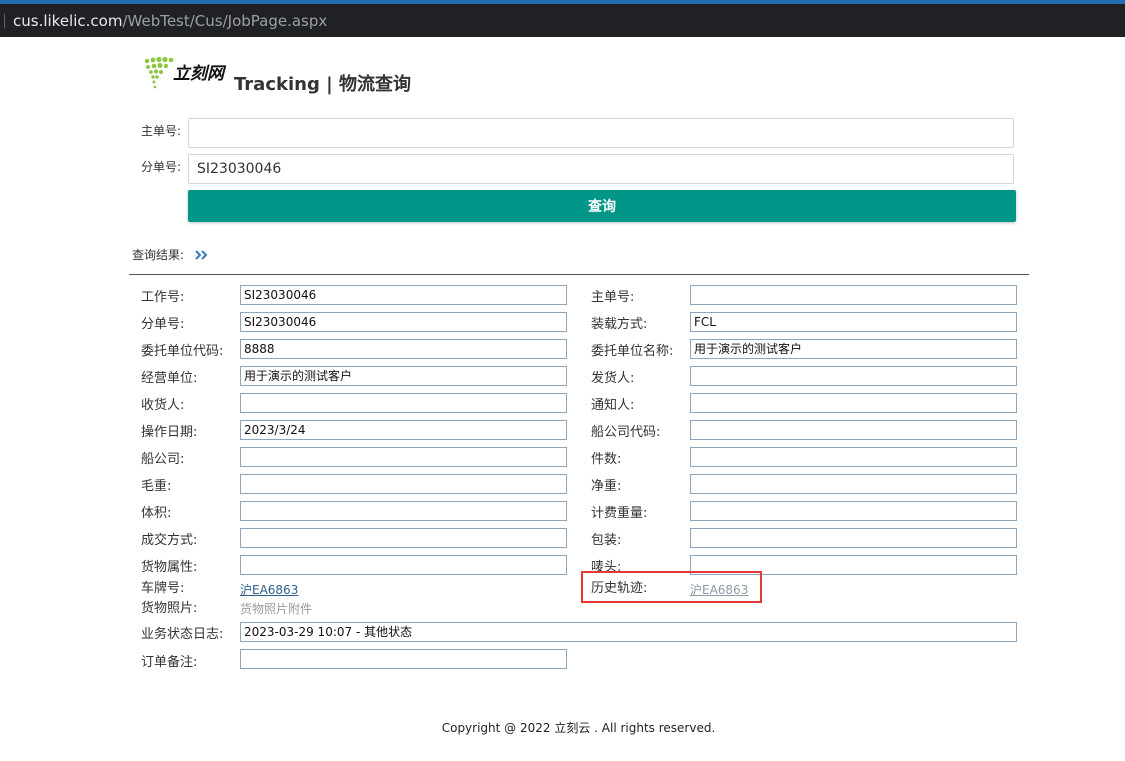  Describe the element at coordinates (322, 84) in the screenshot. I see `page-title: Tracking | 物流查询` at that location.